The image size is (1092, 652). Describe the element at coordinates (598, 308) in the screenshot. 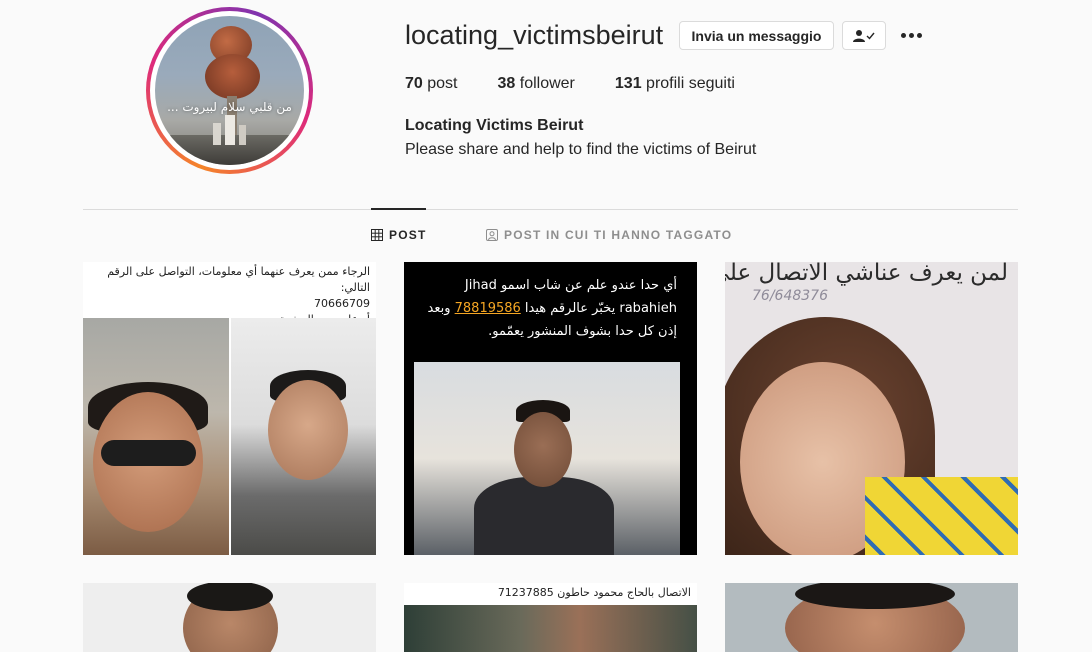

I see `post-text-part: rabahieh يخبّر عالرقم هيدا` at that location.